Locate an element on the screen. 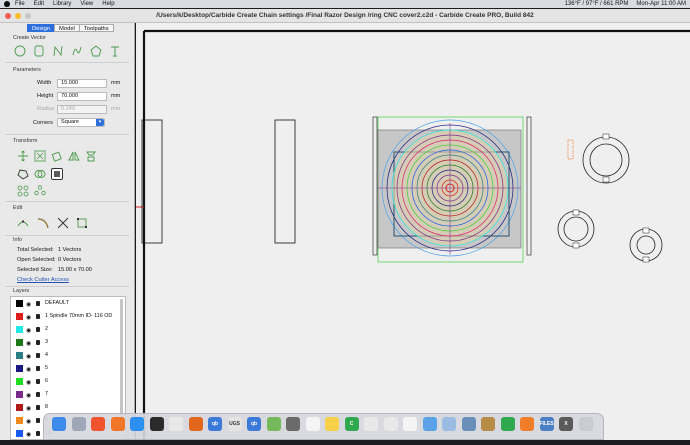  x-app-dock-icon: X is located at coordinates (566, 424).